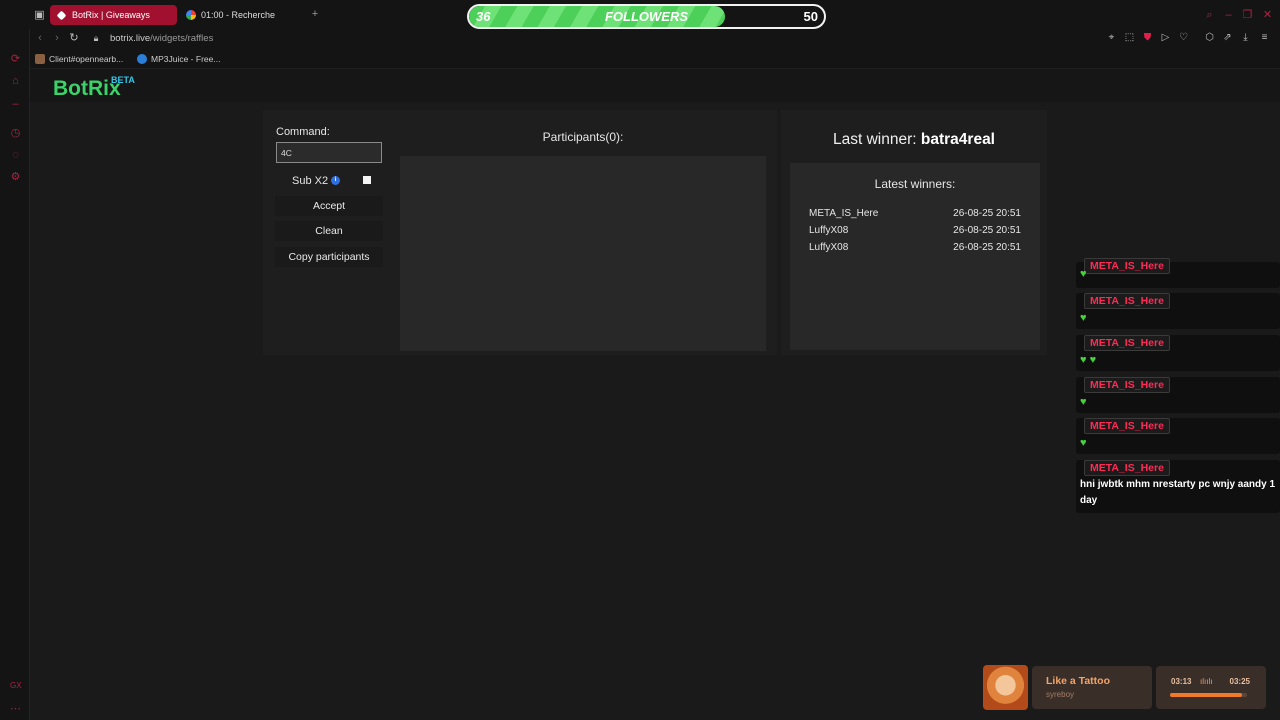 The image size is (1280, 720). Describe the element at coordinates (16, 685) in the screenshot. I see `gx-label: GX` at that location.